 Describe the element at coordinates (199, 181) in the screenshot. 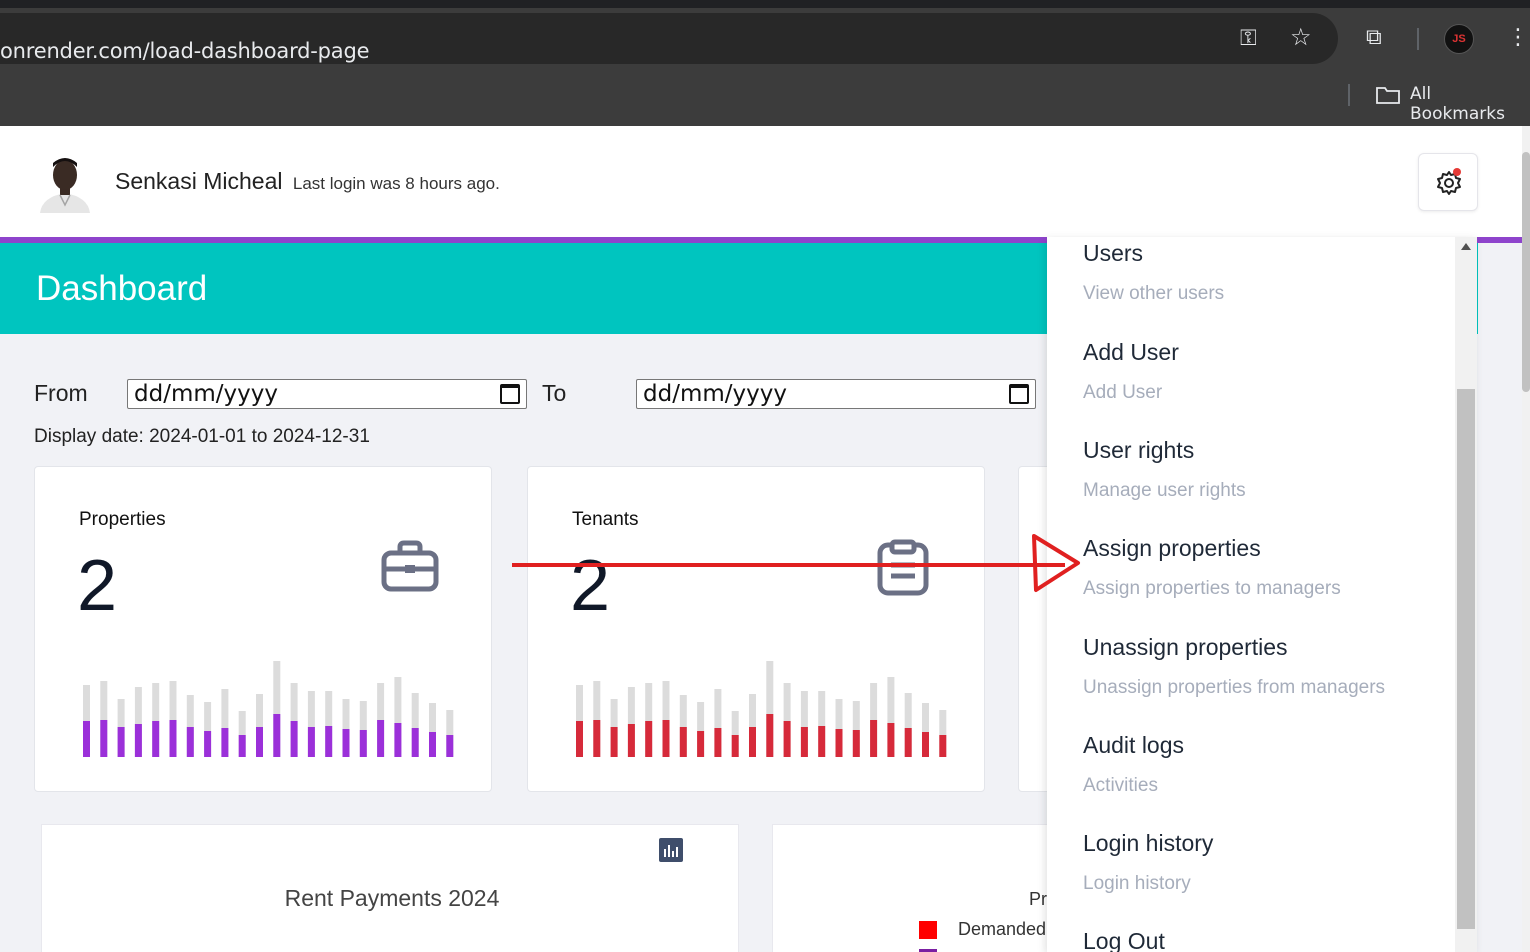

I see `user-name: Senkasi Micheal` at that location.